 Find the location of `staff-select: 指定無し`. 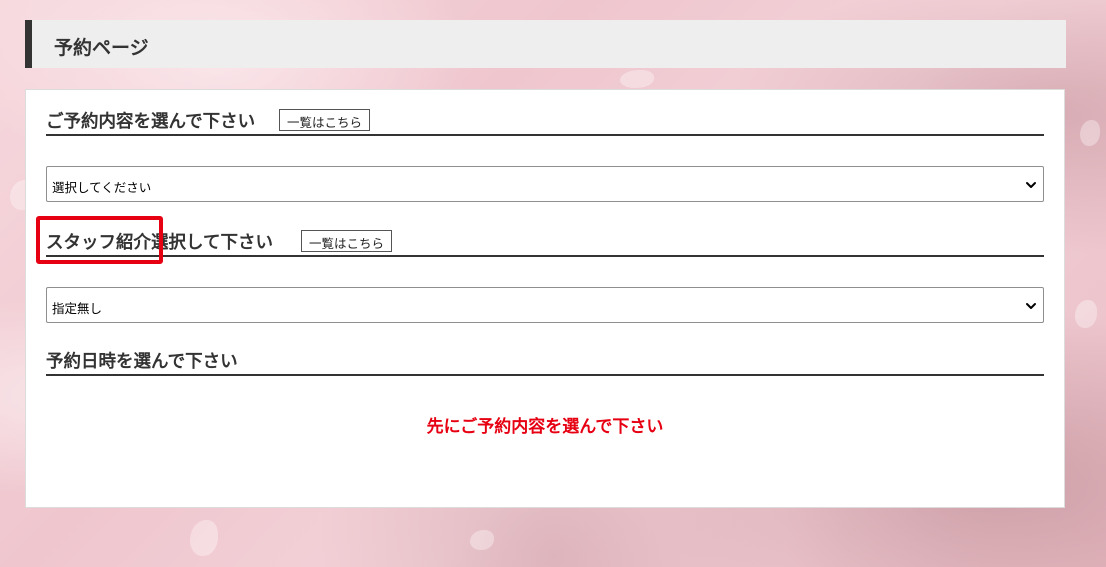

staff-select: 指定無し is located at coordinates (545, 305).